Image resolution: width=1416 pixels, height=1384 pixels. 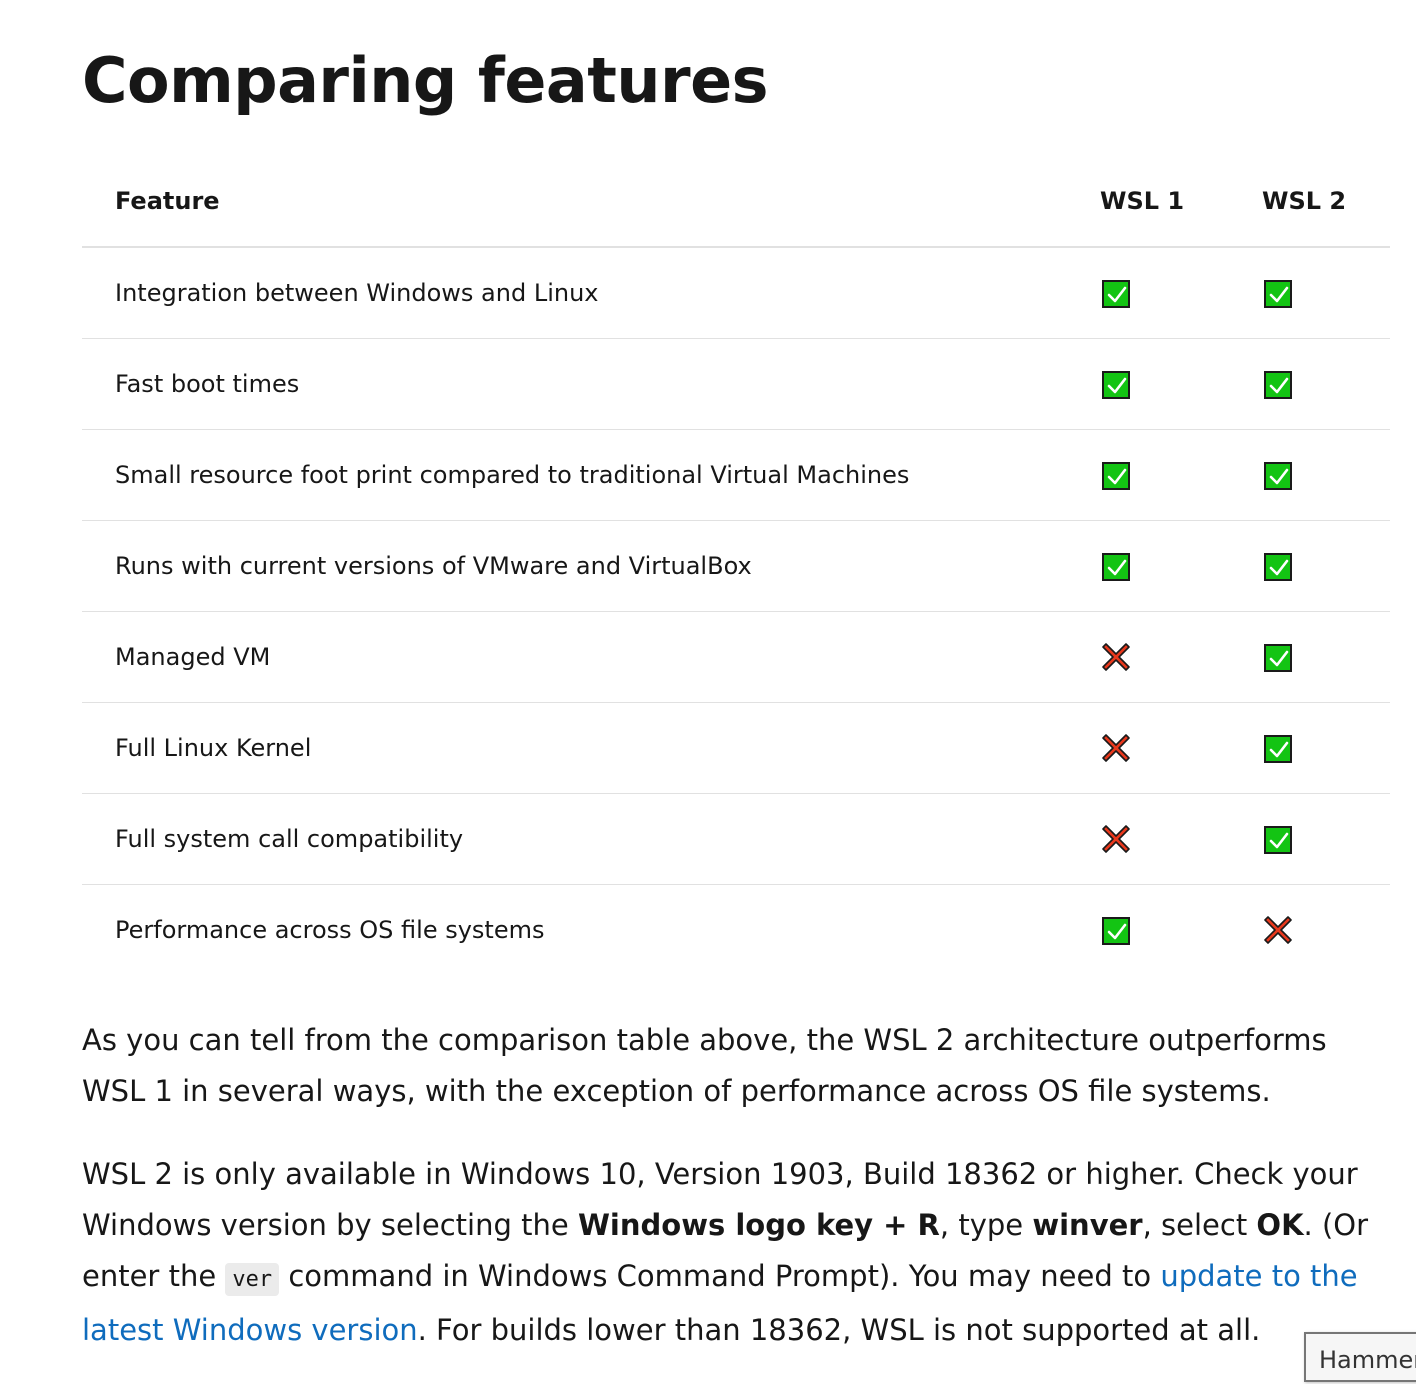 I want to click on table-row: Full system call compatibility, so click(x=736, y=839).